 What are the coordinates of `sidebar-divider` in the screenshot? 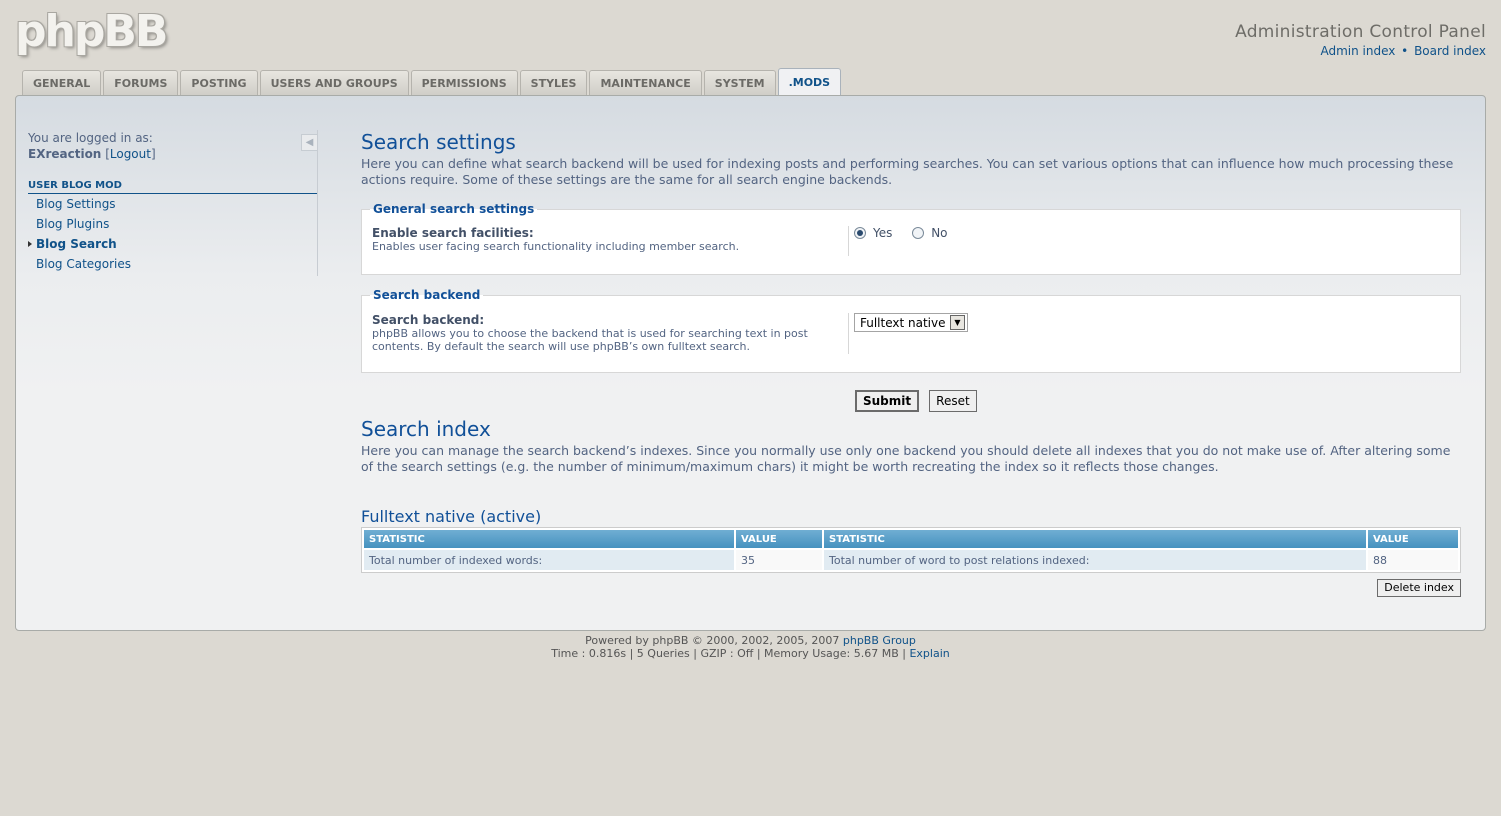 It's located at (317, 203).